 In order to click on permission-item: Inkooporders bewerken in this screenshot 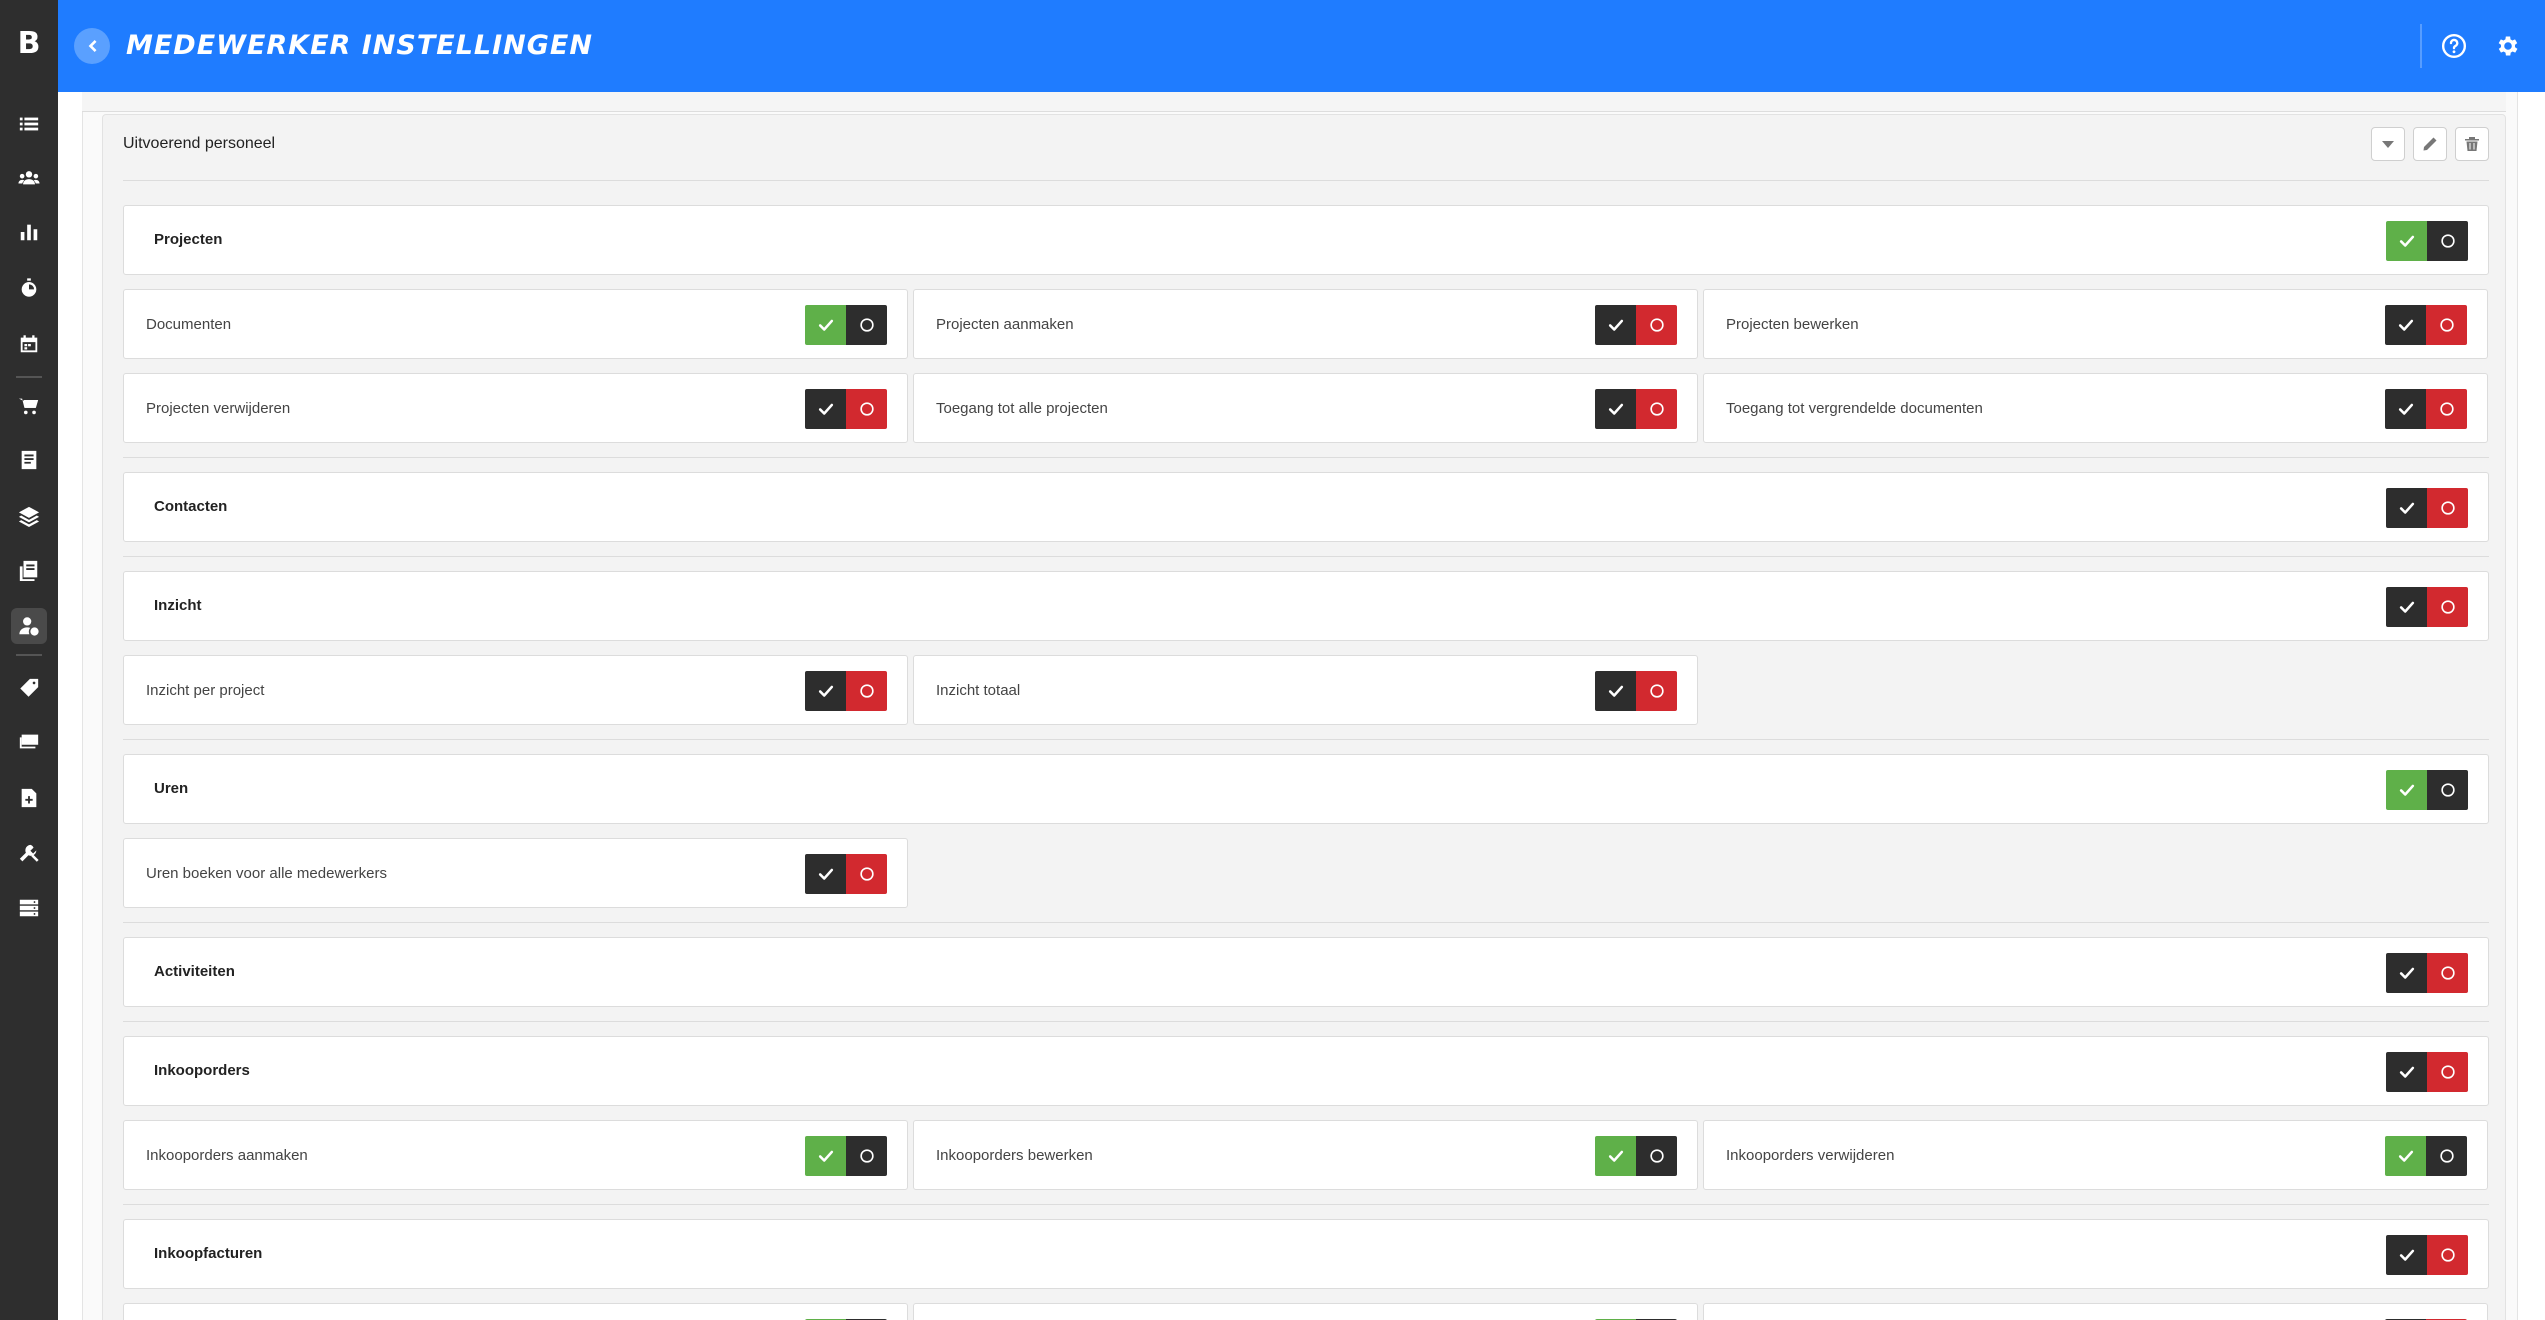, I will do `click(1305, 1155)`.